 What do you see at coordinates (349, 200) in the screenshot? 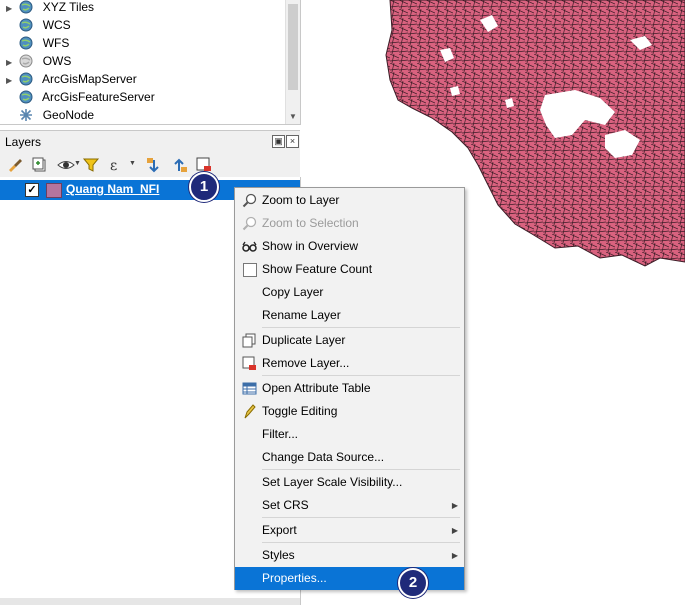
I see `menu-item-zoom-to-layer: Zoom to Layer` at bounding box center [349, 200].